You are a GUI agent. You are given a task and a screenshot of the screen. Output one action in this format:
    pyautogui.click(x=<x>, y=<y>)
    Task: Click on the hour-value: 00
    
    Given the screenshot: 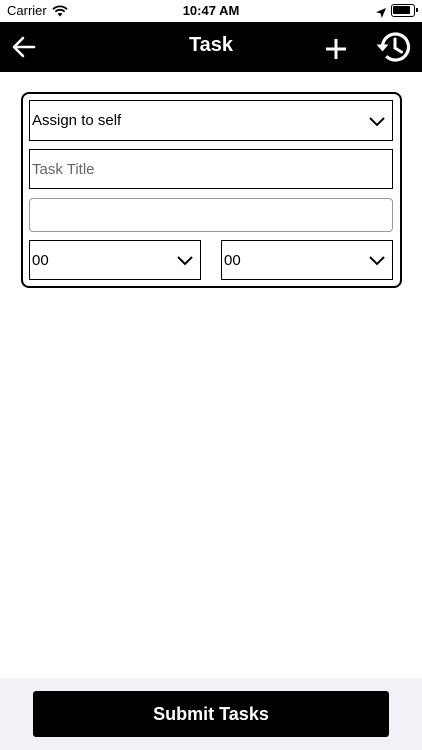 What is the action you would take?
    pyautogui.click(x=40, y=260)
    